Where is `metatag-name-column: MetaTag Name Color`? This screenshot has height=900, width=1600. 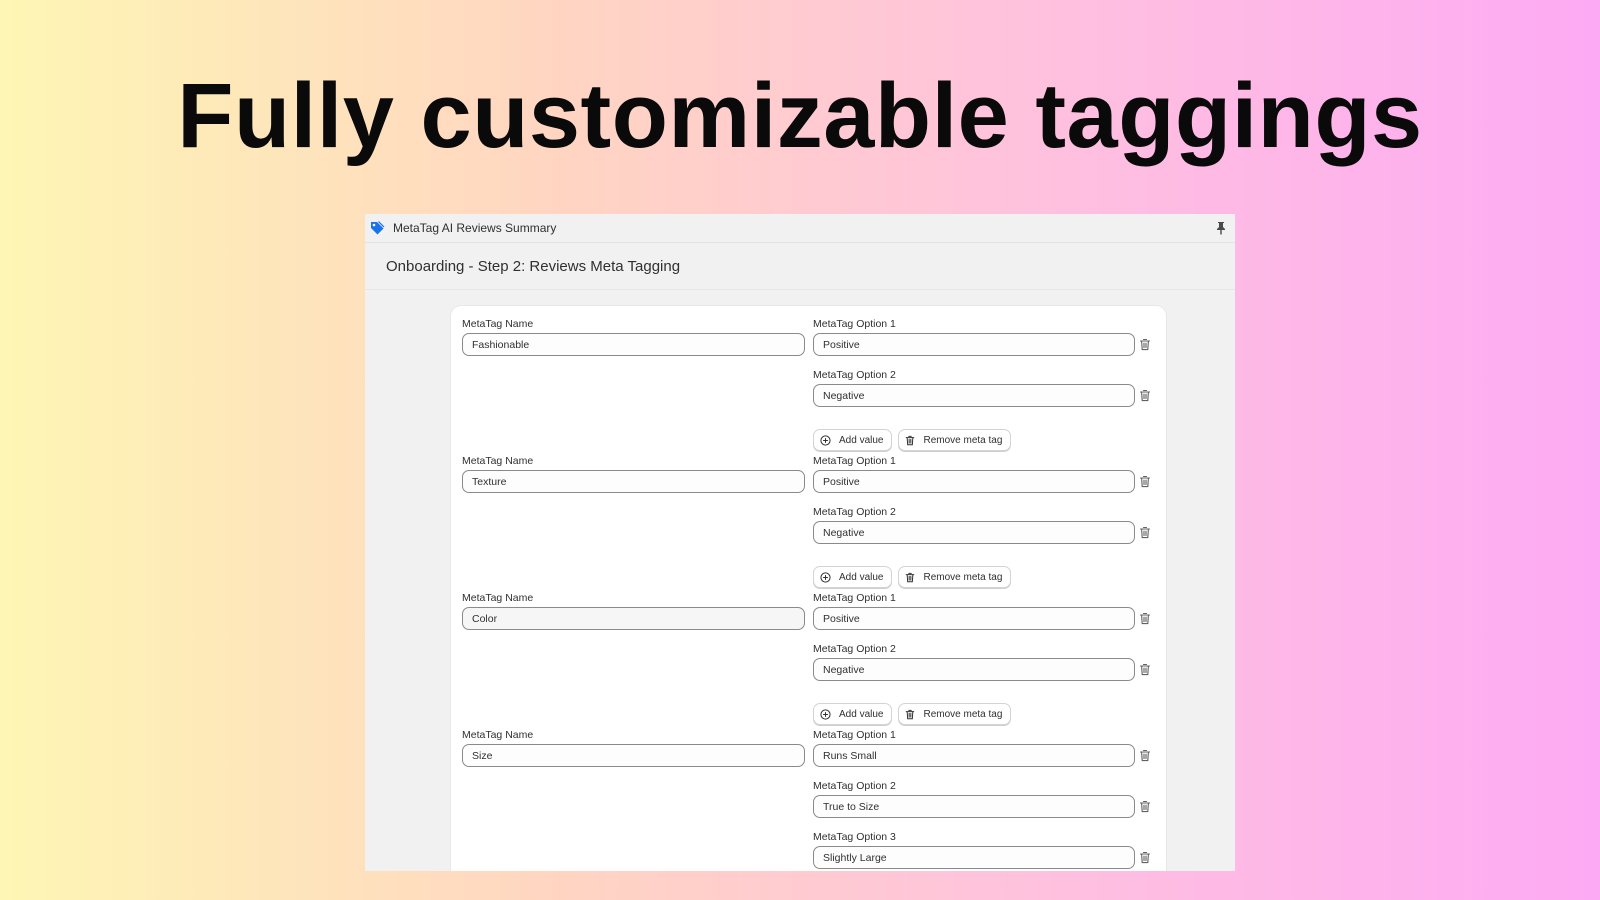
metatag-name-column: MetaTag Name Color is located at coordinates (633, 610).